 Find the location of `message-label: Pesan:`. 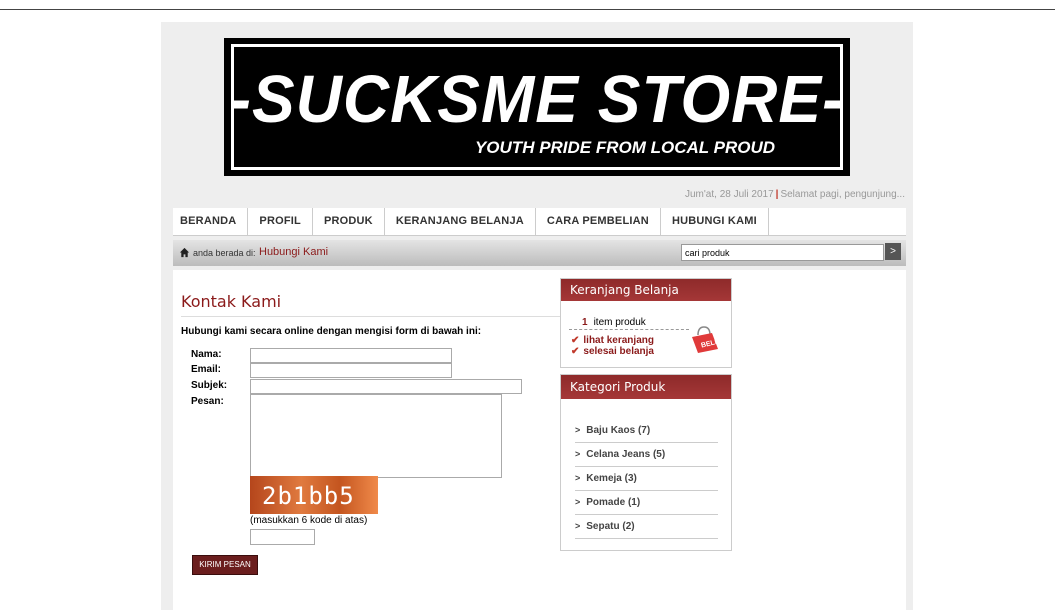

message-label: Pesan: is located at coordinates (207, 401).